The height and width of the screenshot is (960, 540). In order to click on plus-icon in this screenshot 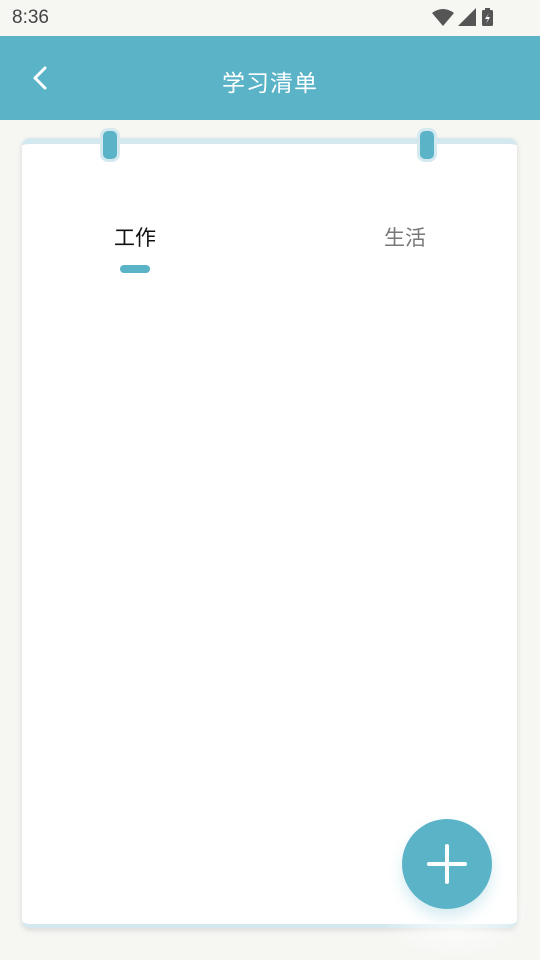, I will do `click(447, 864)`.